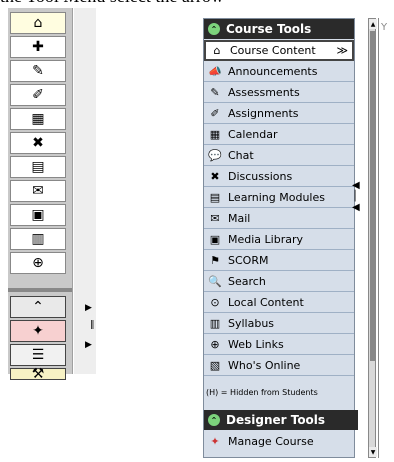 The image size is (394, 462). I want to click on menu-item-who-s-online: ▧ Who's Online, so click(279, 365).